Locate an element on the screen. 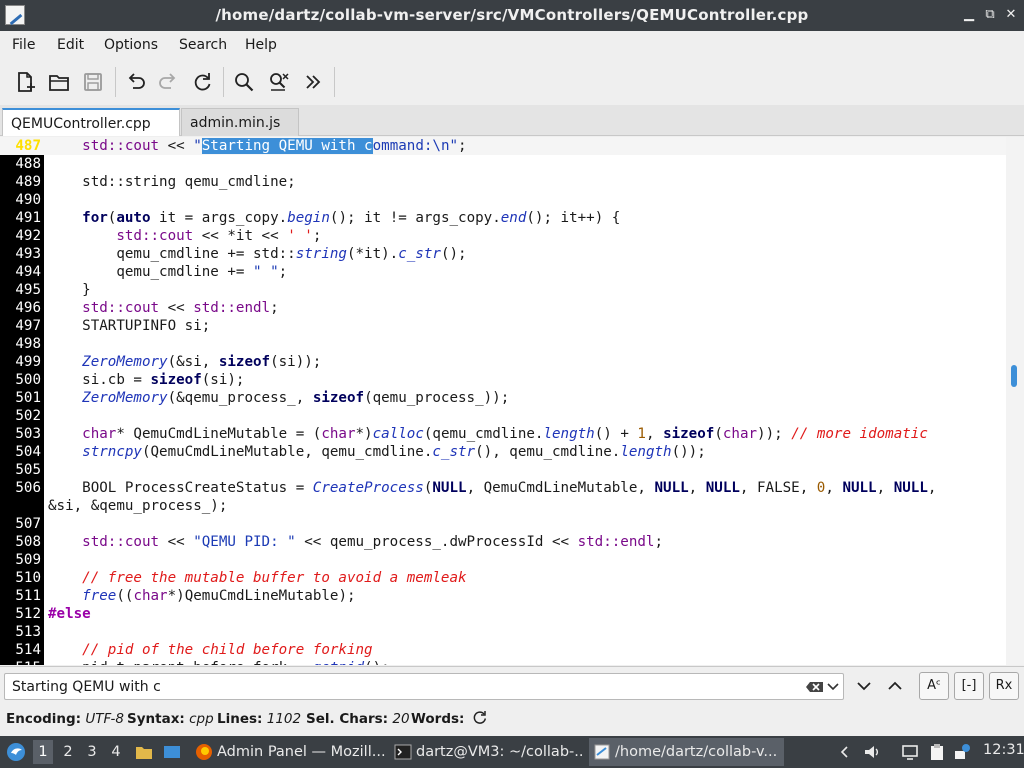 The image size is (1024, 768). vertical-scrollbar is located at coordinates (1015, 401).